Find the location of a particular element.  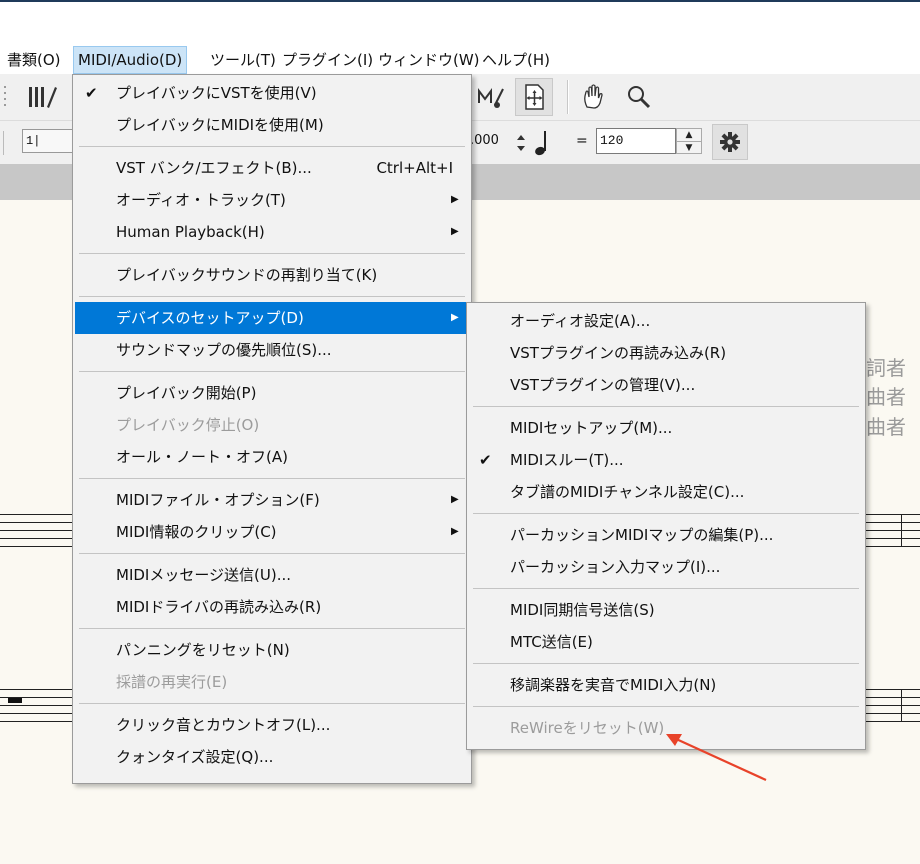

tempo-fraction: .000 is located at coordinates (484, 140).